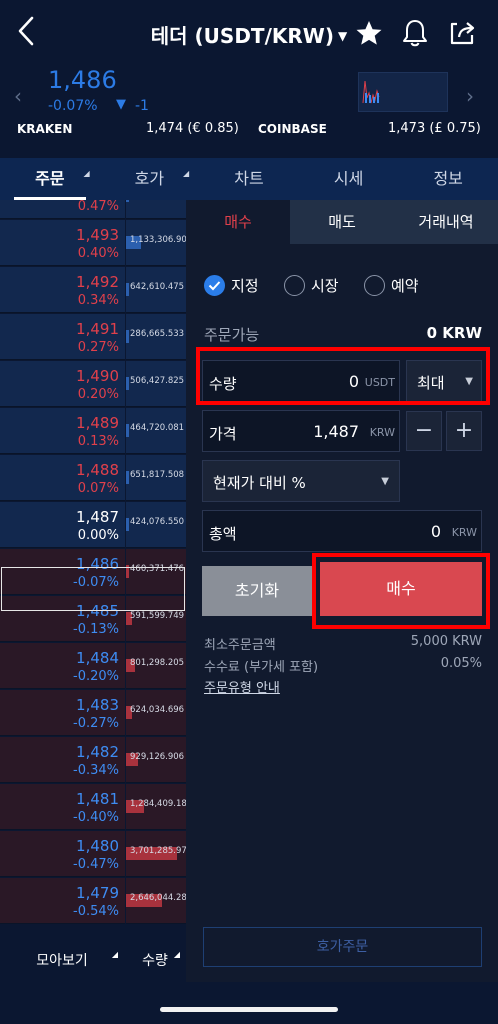 The image size is (498, 1024). I want to click on quote-order-button: 호가주문, so click(342, 947).